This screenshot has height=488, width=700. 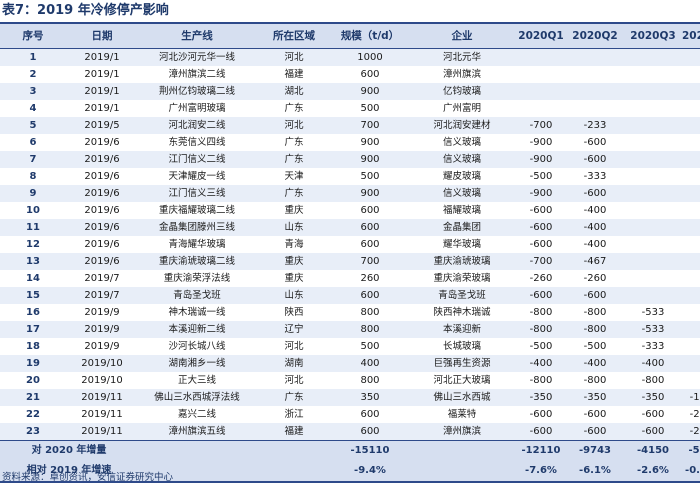 I want to click on row-region: 湖南, so click(x=294, y=363).